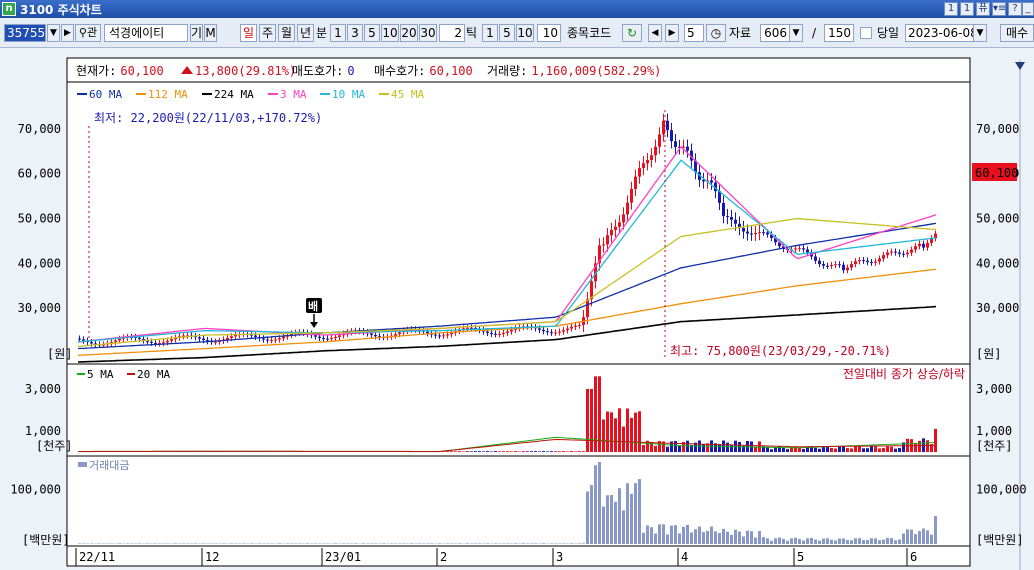 This screenshot has width=1034, height=570. What do you see at coordinates (775, 33) in the screenshot?
I see `data-count-select: 606` at bounding box center [775, 33].